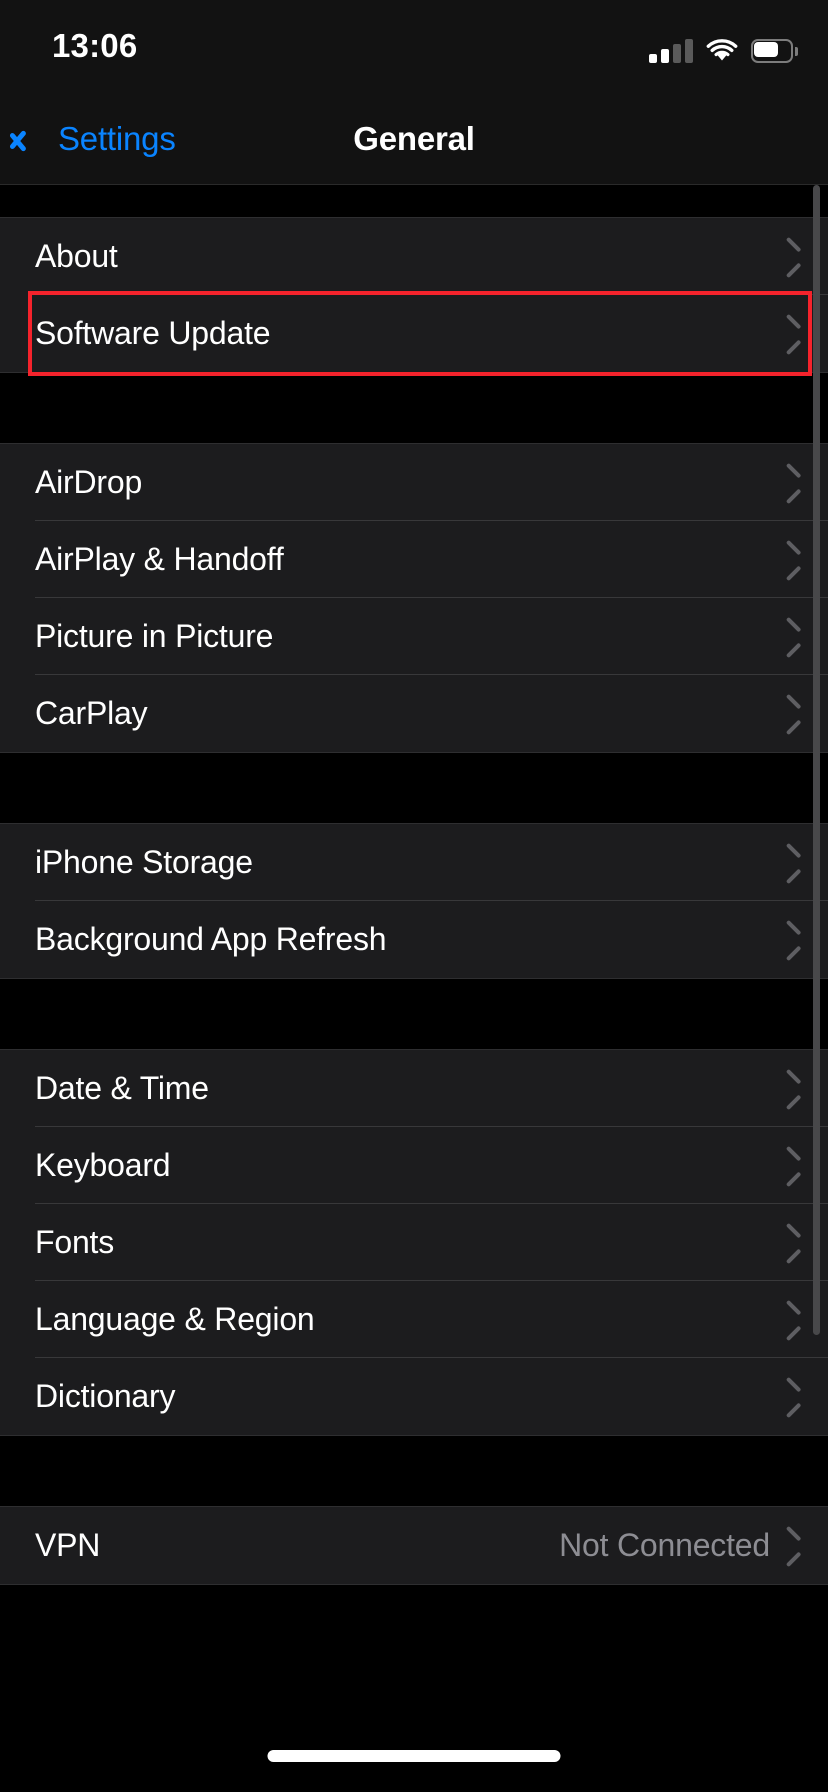 The image size is (828, 1792). I want to click on vertical-scrollbar, so click(816, 760).